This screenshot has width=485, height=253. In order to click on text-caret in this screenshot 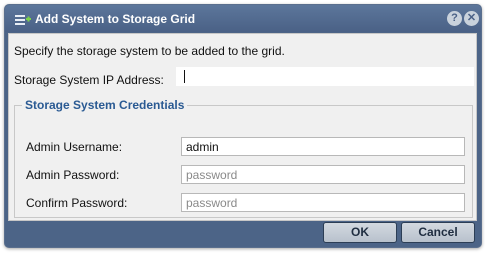, I will do `click(184, 76)`.